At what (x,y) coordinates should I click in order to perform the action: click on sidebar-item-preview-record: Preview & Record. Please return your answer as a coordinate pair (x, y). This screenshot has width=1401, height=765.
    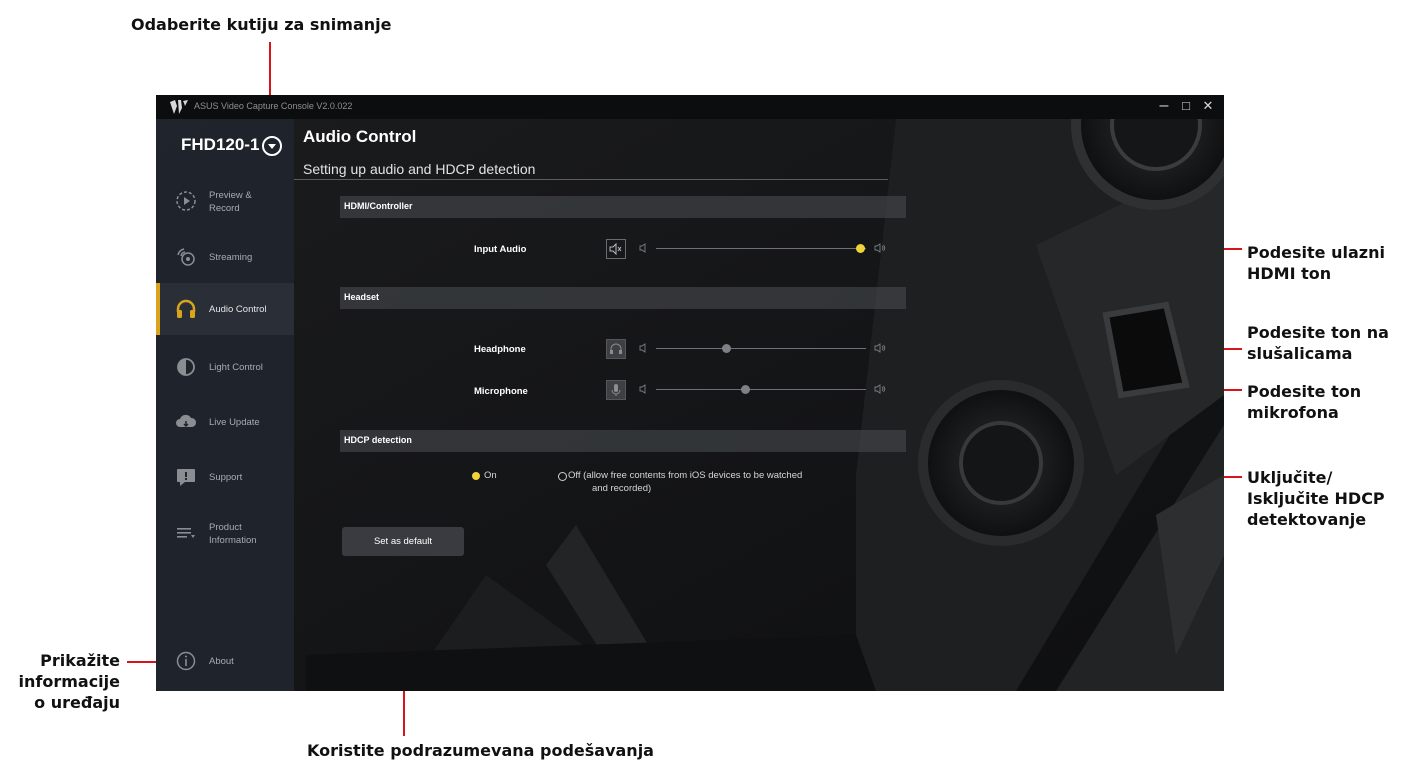
    Looking at the image, I should click on (225, 201).